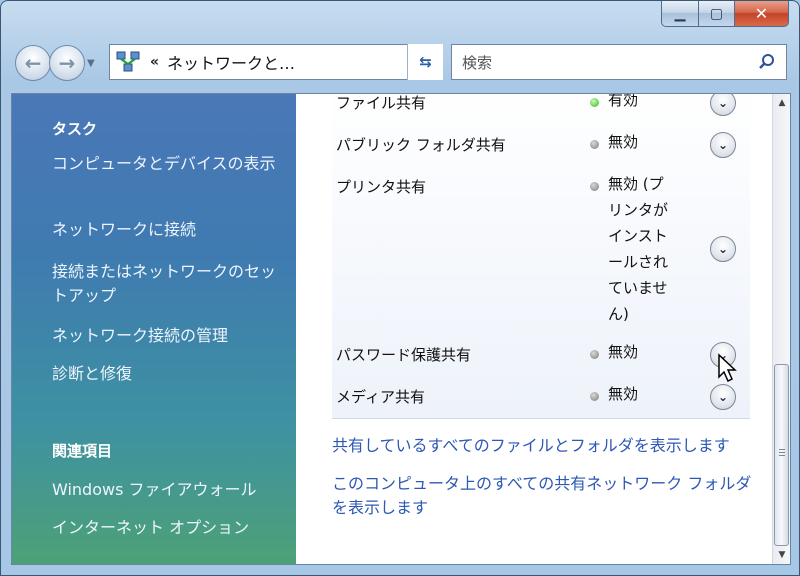 The width and height of the screenshot is (800, 576). What do you see at coordinates (542, 446) in the screenshot?
I see `show-shared-files-link: 共有しているすべてのファイルとフォルダを表示します` at bounding box center [542, 446].